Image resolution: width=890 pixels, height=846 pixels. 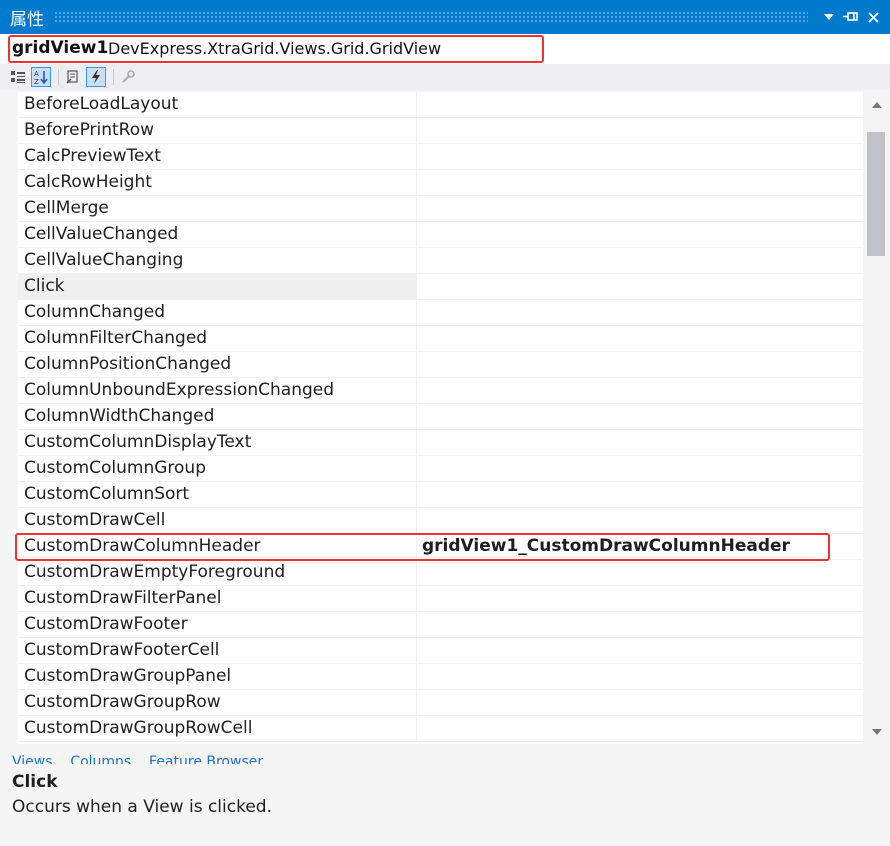 I want to click on event-row: CustomColumnGroup, so click(x=440, y=469).